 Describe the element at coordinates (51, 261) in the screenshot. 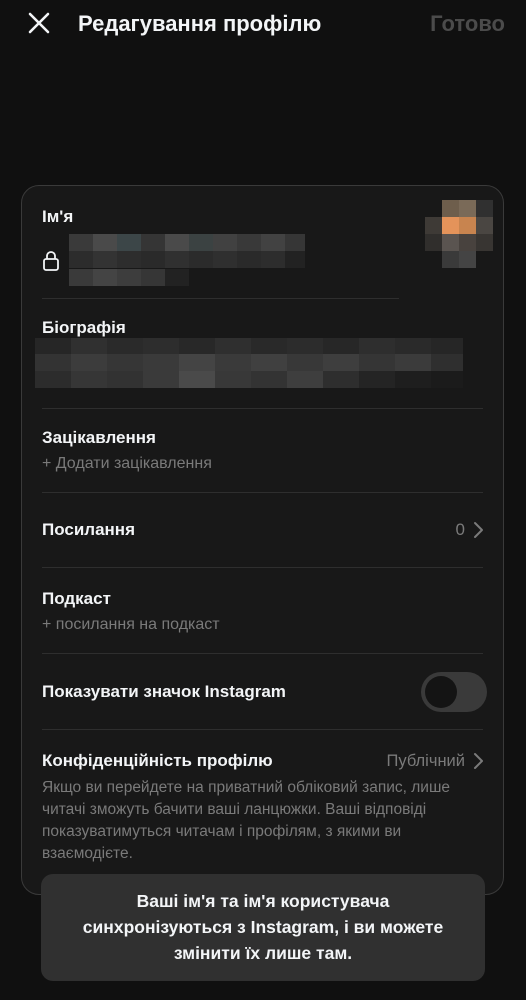

I see `lock-icon` at that location.